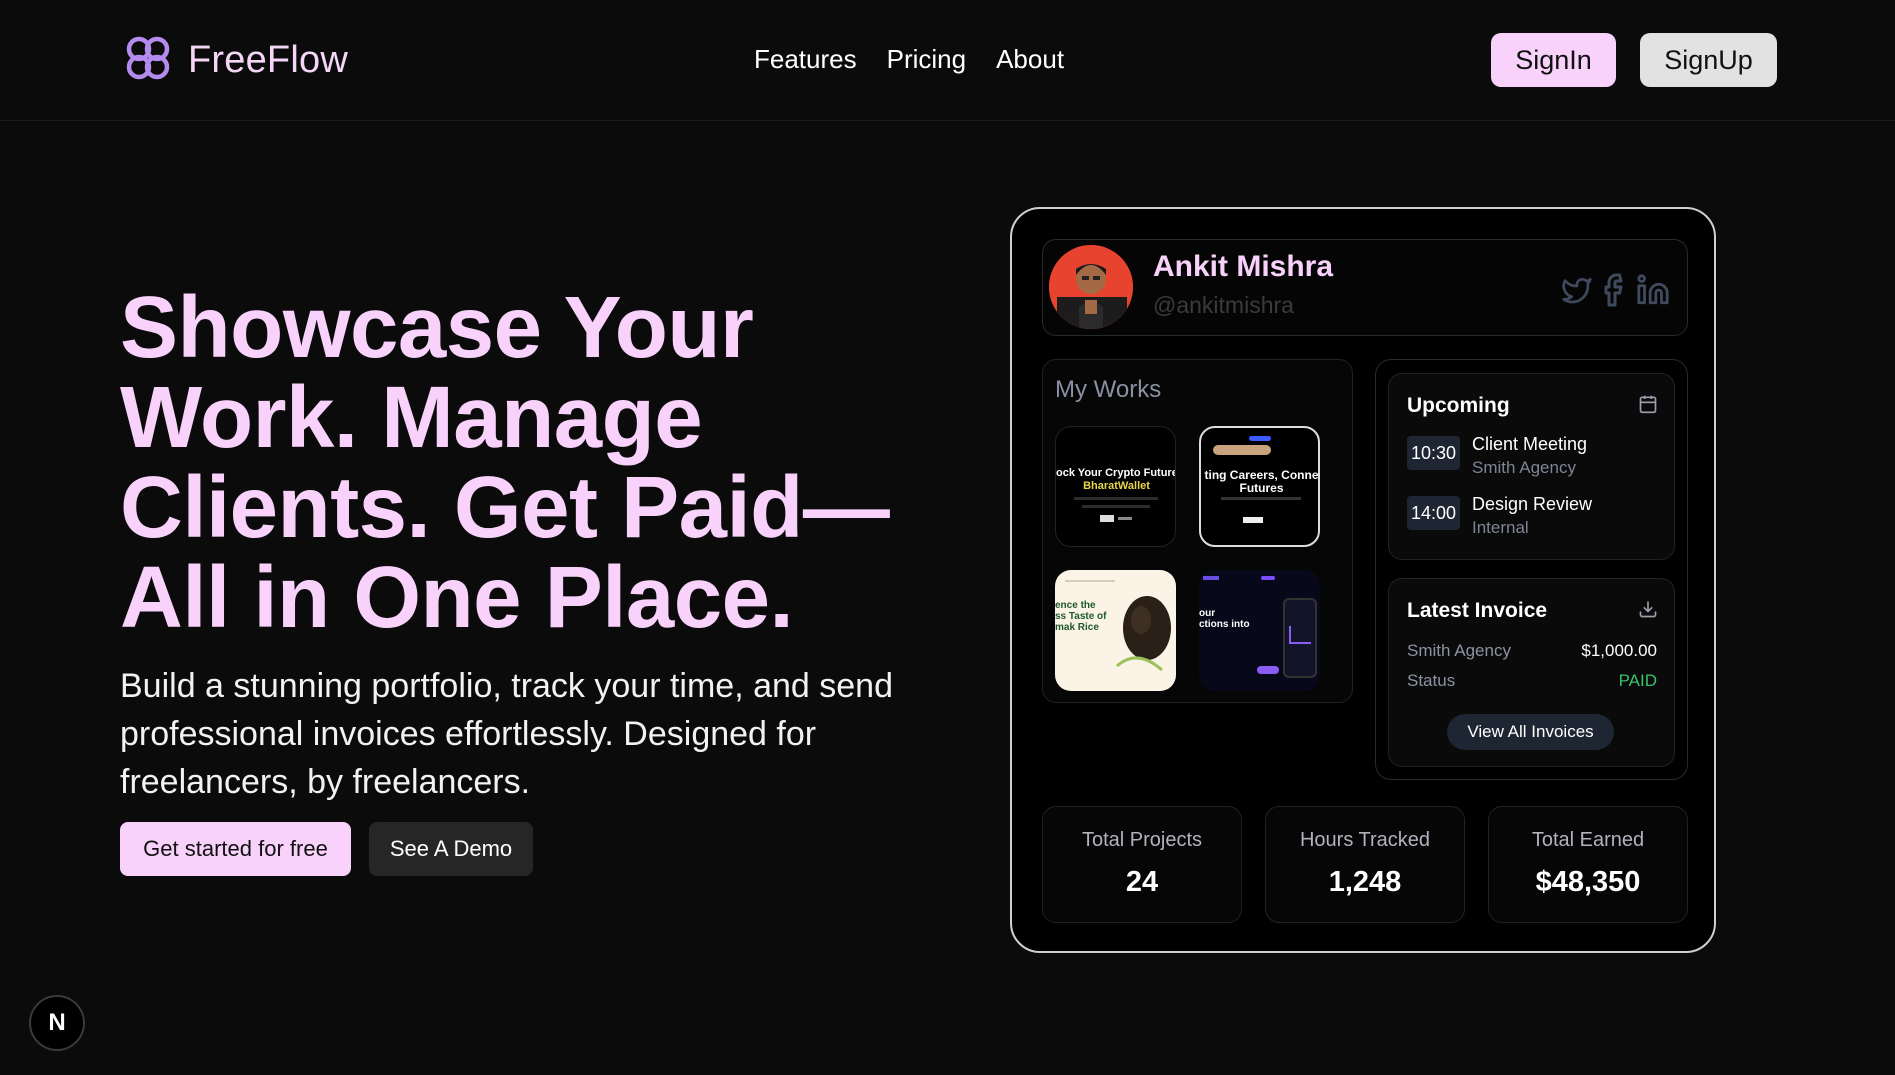 This screenshot has width=1895, height=1075. I want to click on calendar-icon, so click(1648, 406).